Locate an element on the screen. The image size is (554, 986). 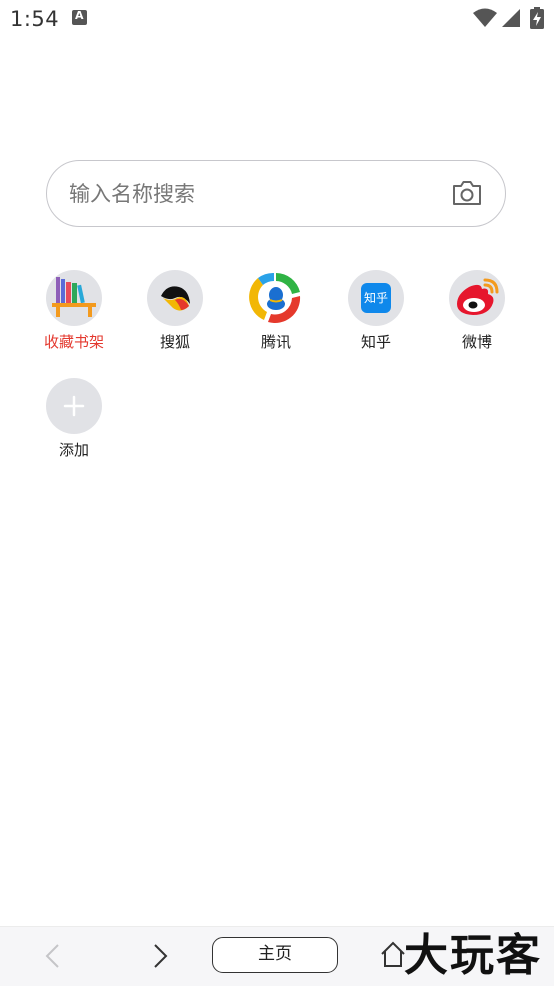
zhihu-badge: 知乎 is located at coordinates (376, 298).